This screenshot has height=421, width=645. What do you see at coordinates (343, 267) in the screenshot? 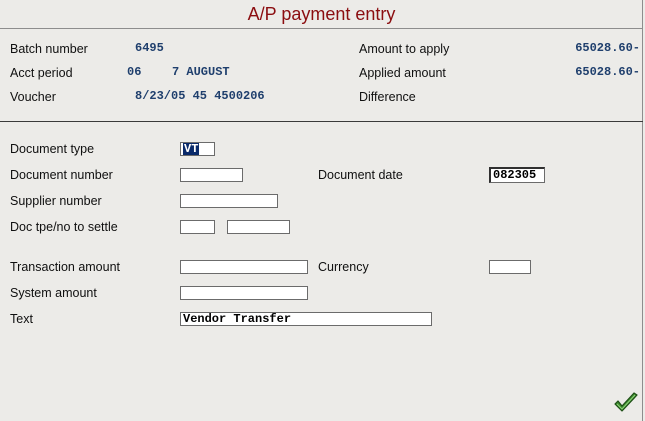
I see `currency-label: Currency` at bounding box center [343, 267].